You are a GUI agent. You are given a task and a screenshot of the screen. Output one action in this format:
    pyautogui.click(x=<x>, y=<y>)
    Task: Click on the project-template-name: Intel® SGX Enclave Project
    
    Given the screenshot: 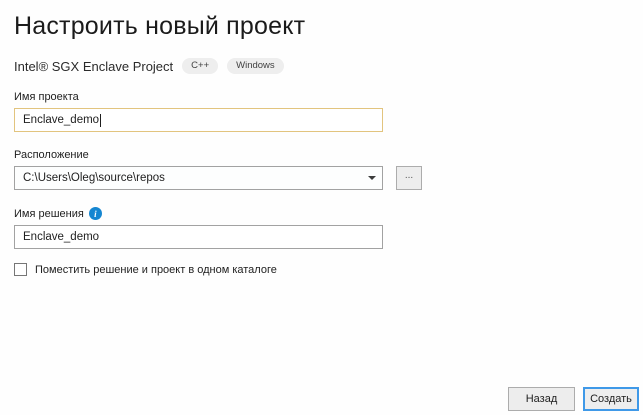 What is the action you would take?
    pyautogui.click(x=94, y=66)
    